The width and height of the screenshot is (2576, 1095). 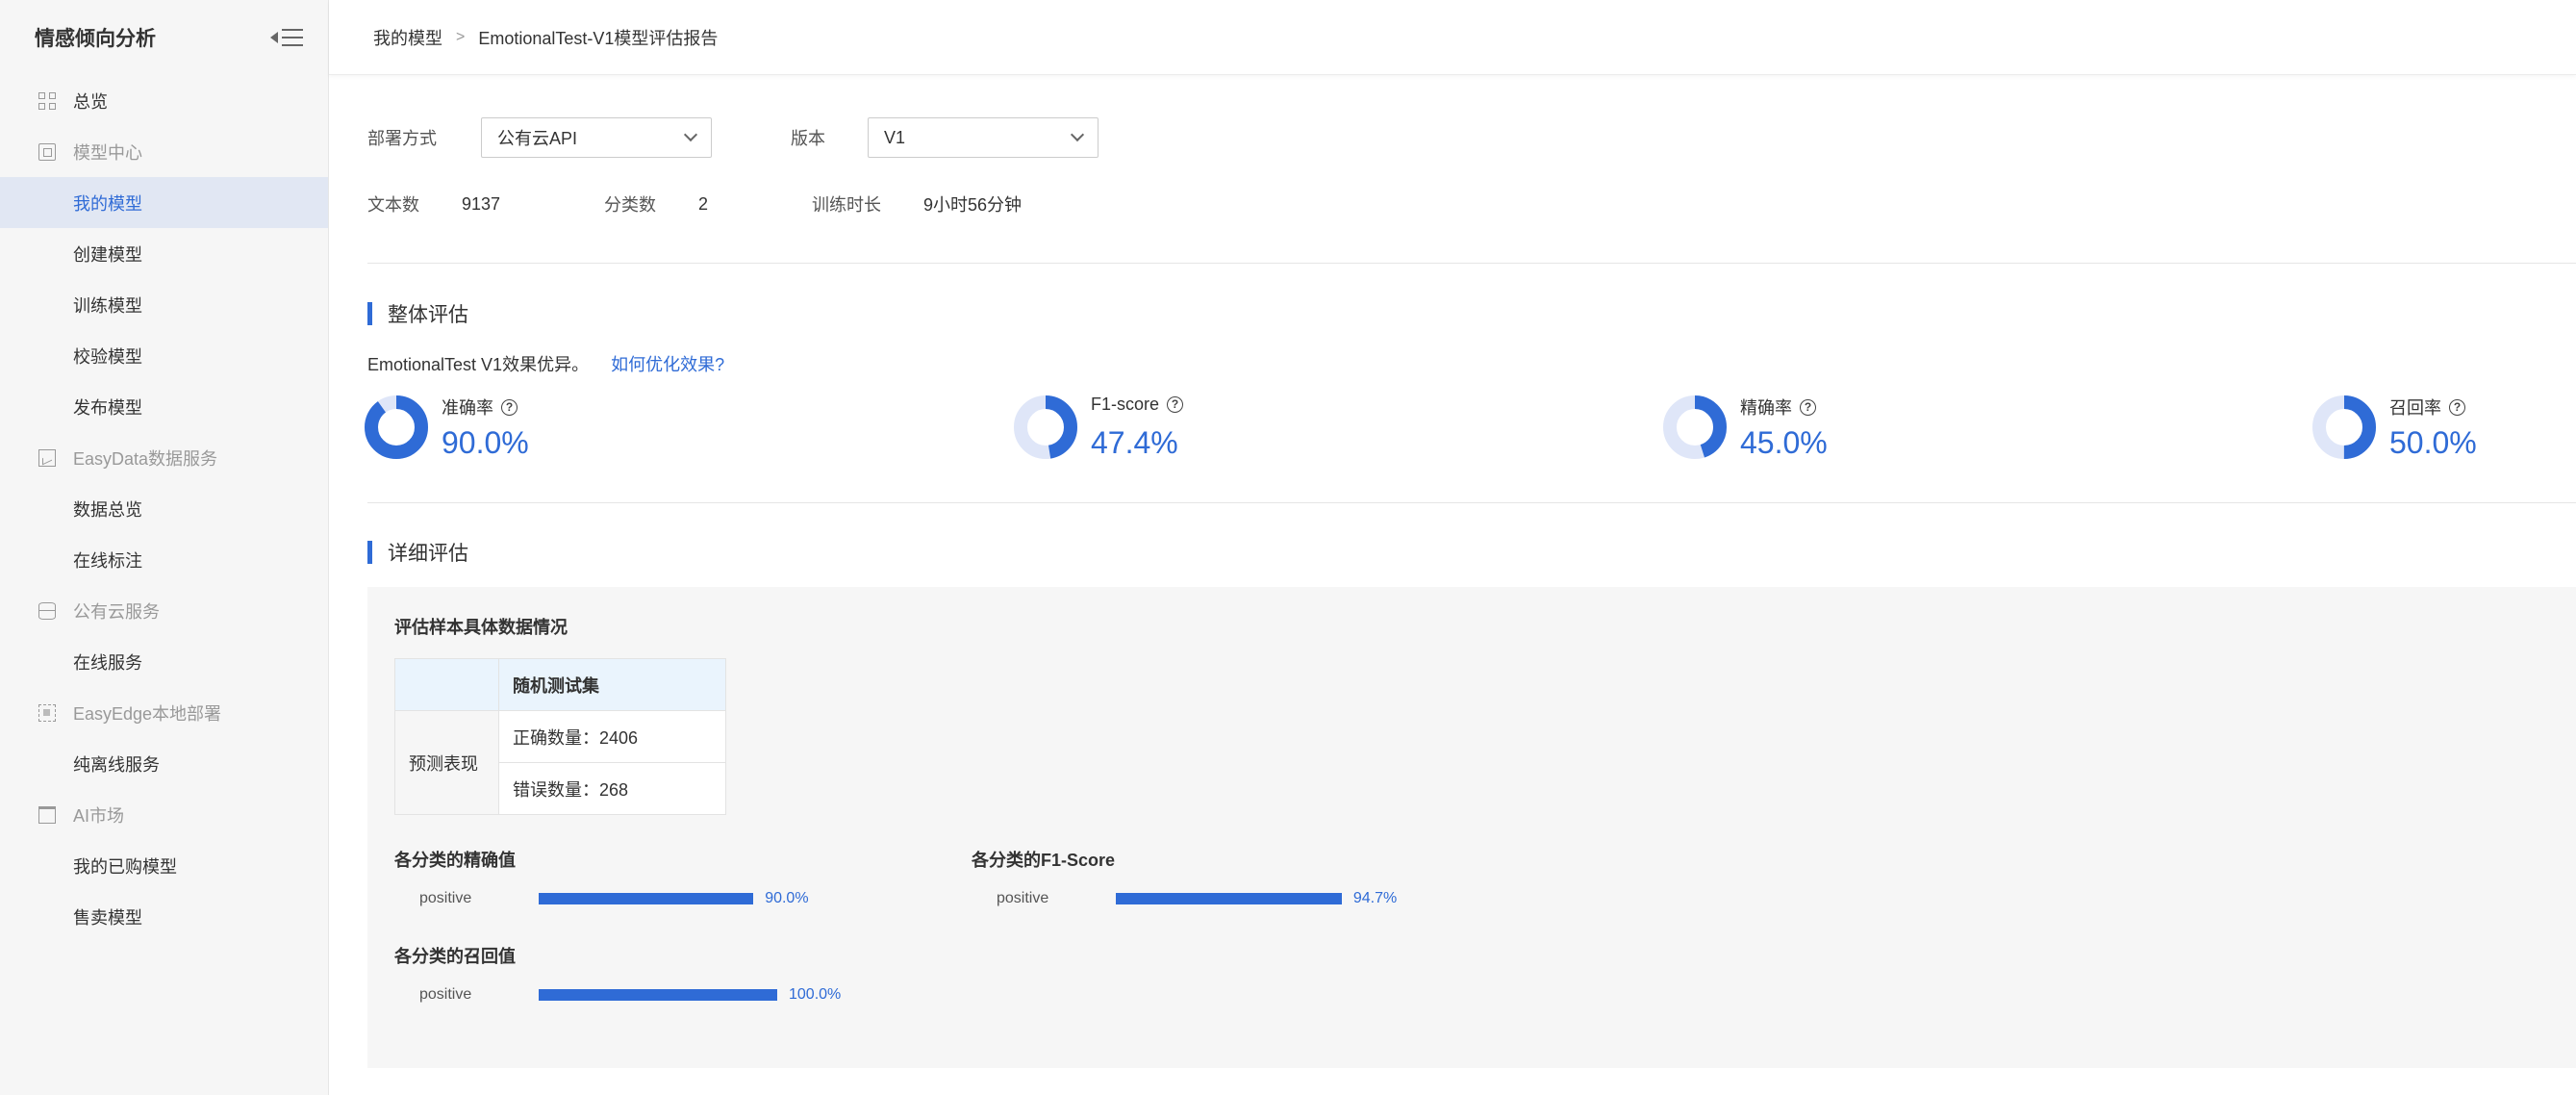 I want to click on f1-section: 各分类的F1-Score positive 94.7%, so click(x=1241, y=876).